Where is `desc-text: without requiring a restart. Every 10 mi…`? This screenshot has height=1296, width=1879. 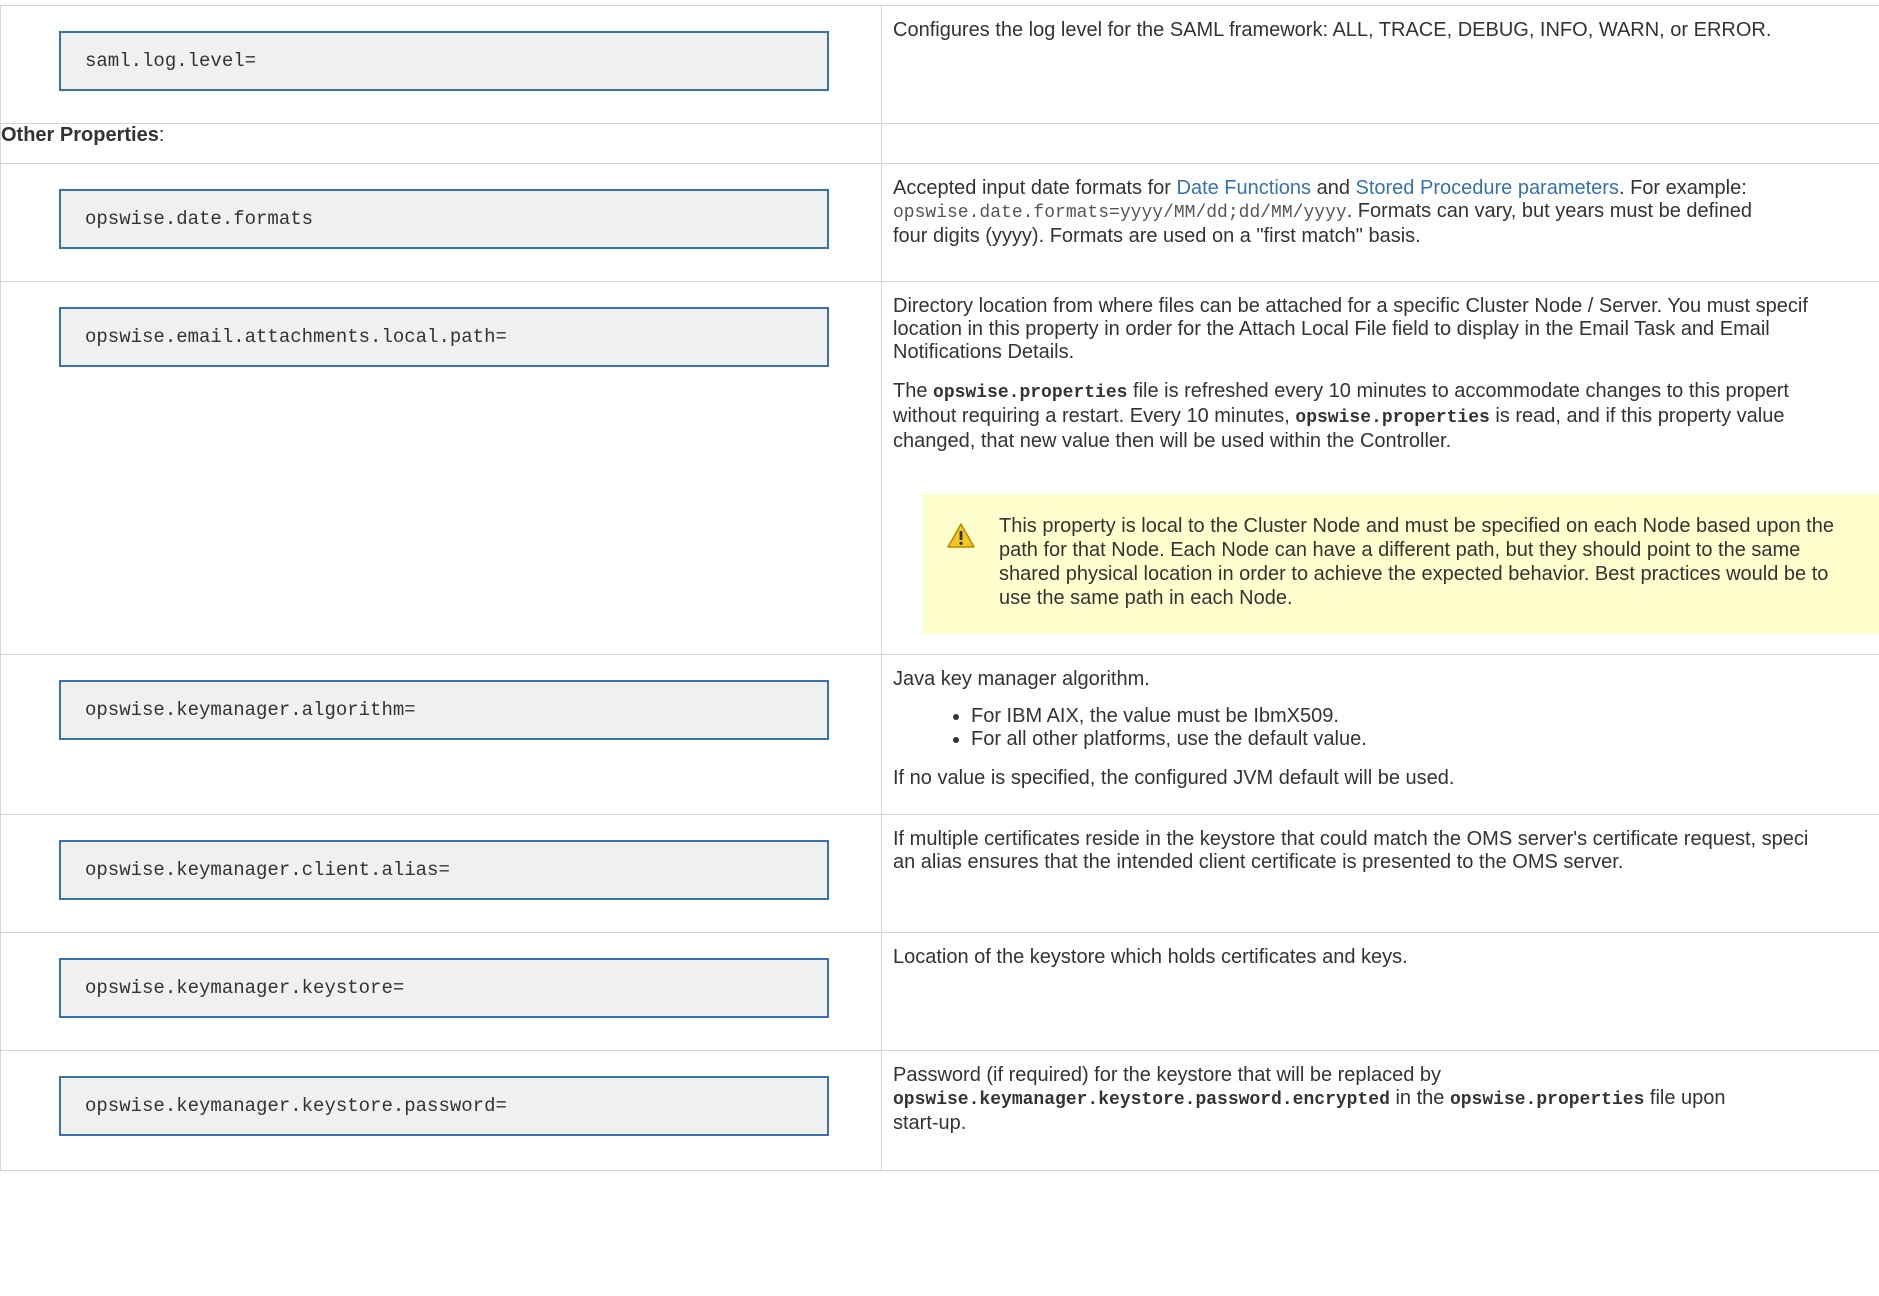 desc-text: without requiring a restart. Every 10 mi… is located at coordinates (1094, 416).